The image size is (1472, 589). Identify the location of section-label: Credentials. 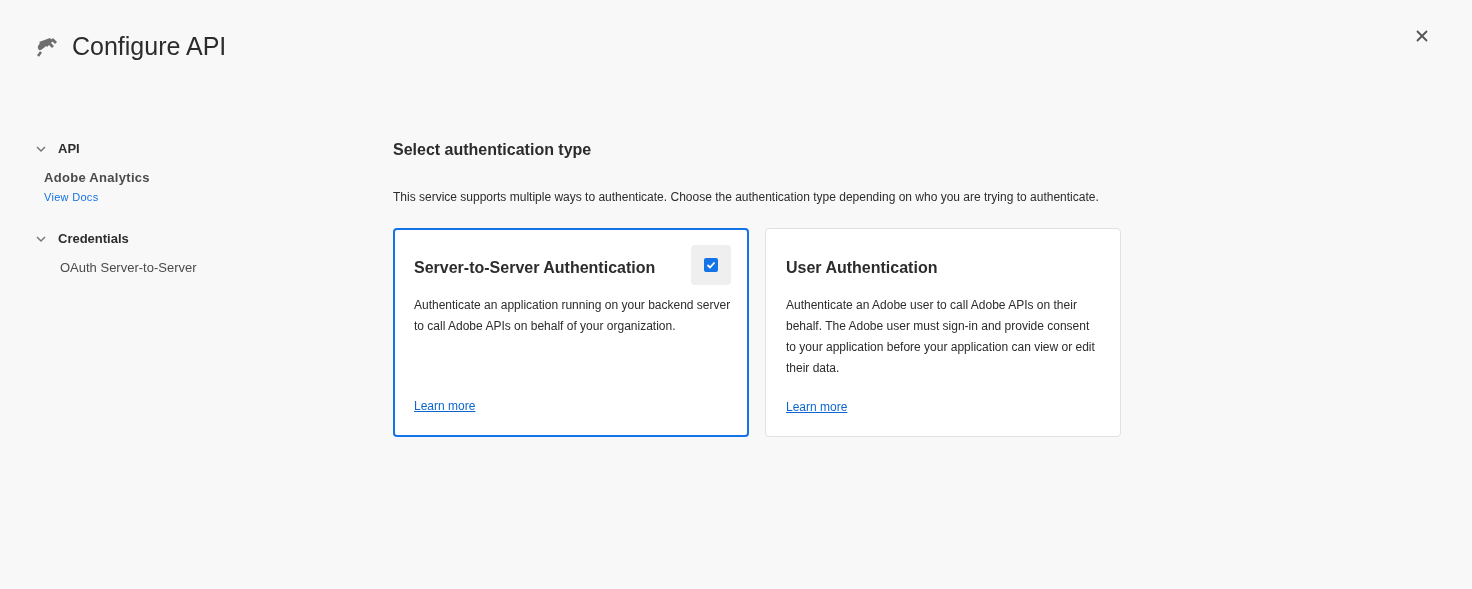
(93, 238).